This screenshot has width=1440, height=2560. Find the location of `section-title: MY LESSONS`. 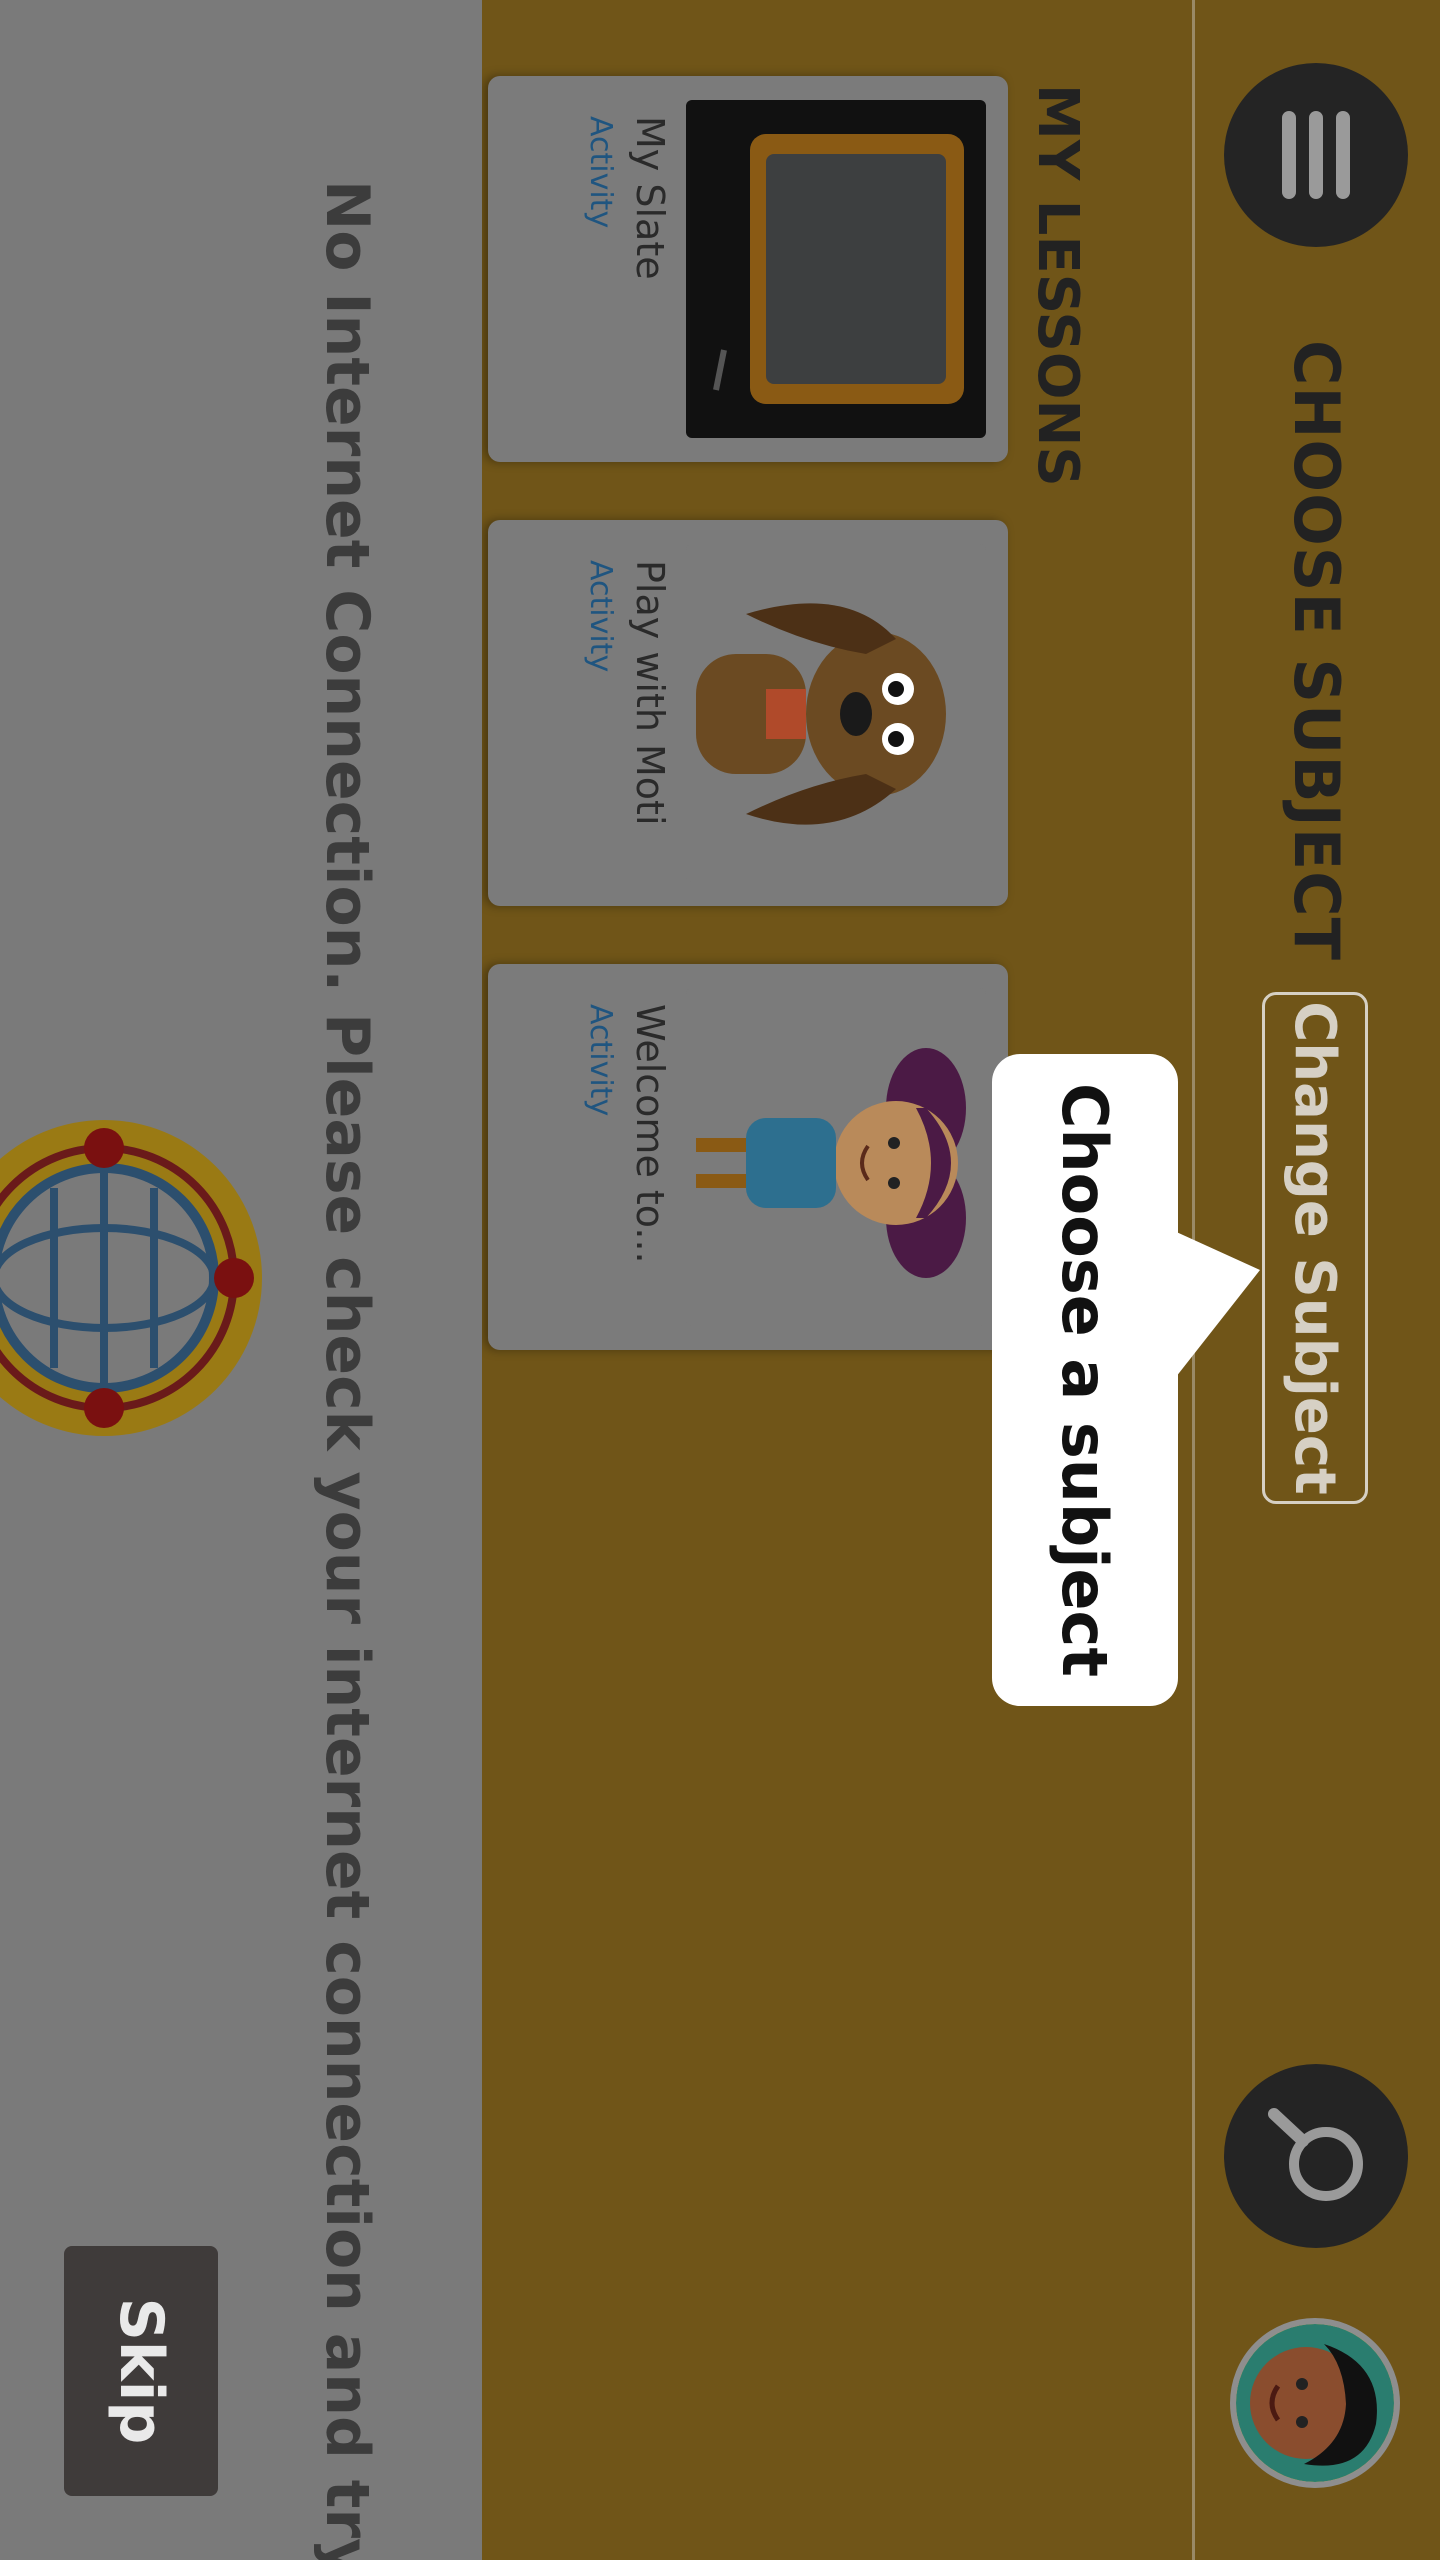

section-title: MY LESSONS is located at coordinates (1057, 285).